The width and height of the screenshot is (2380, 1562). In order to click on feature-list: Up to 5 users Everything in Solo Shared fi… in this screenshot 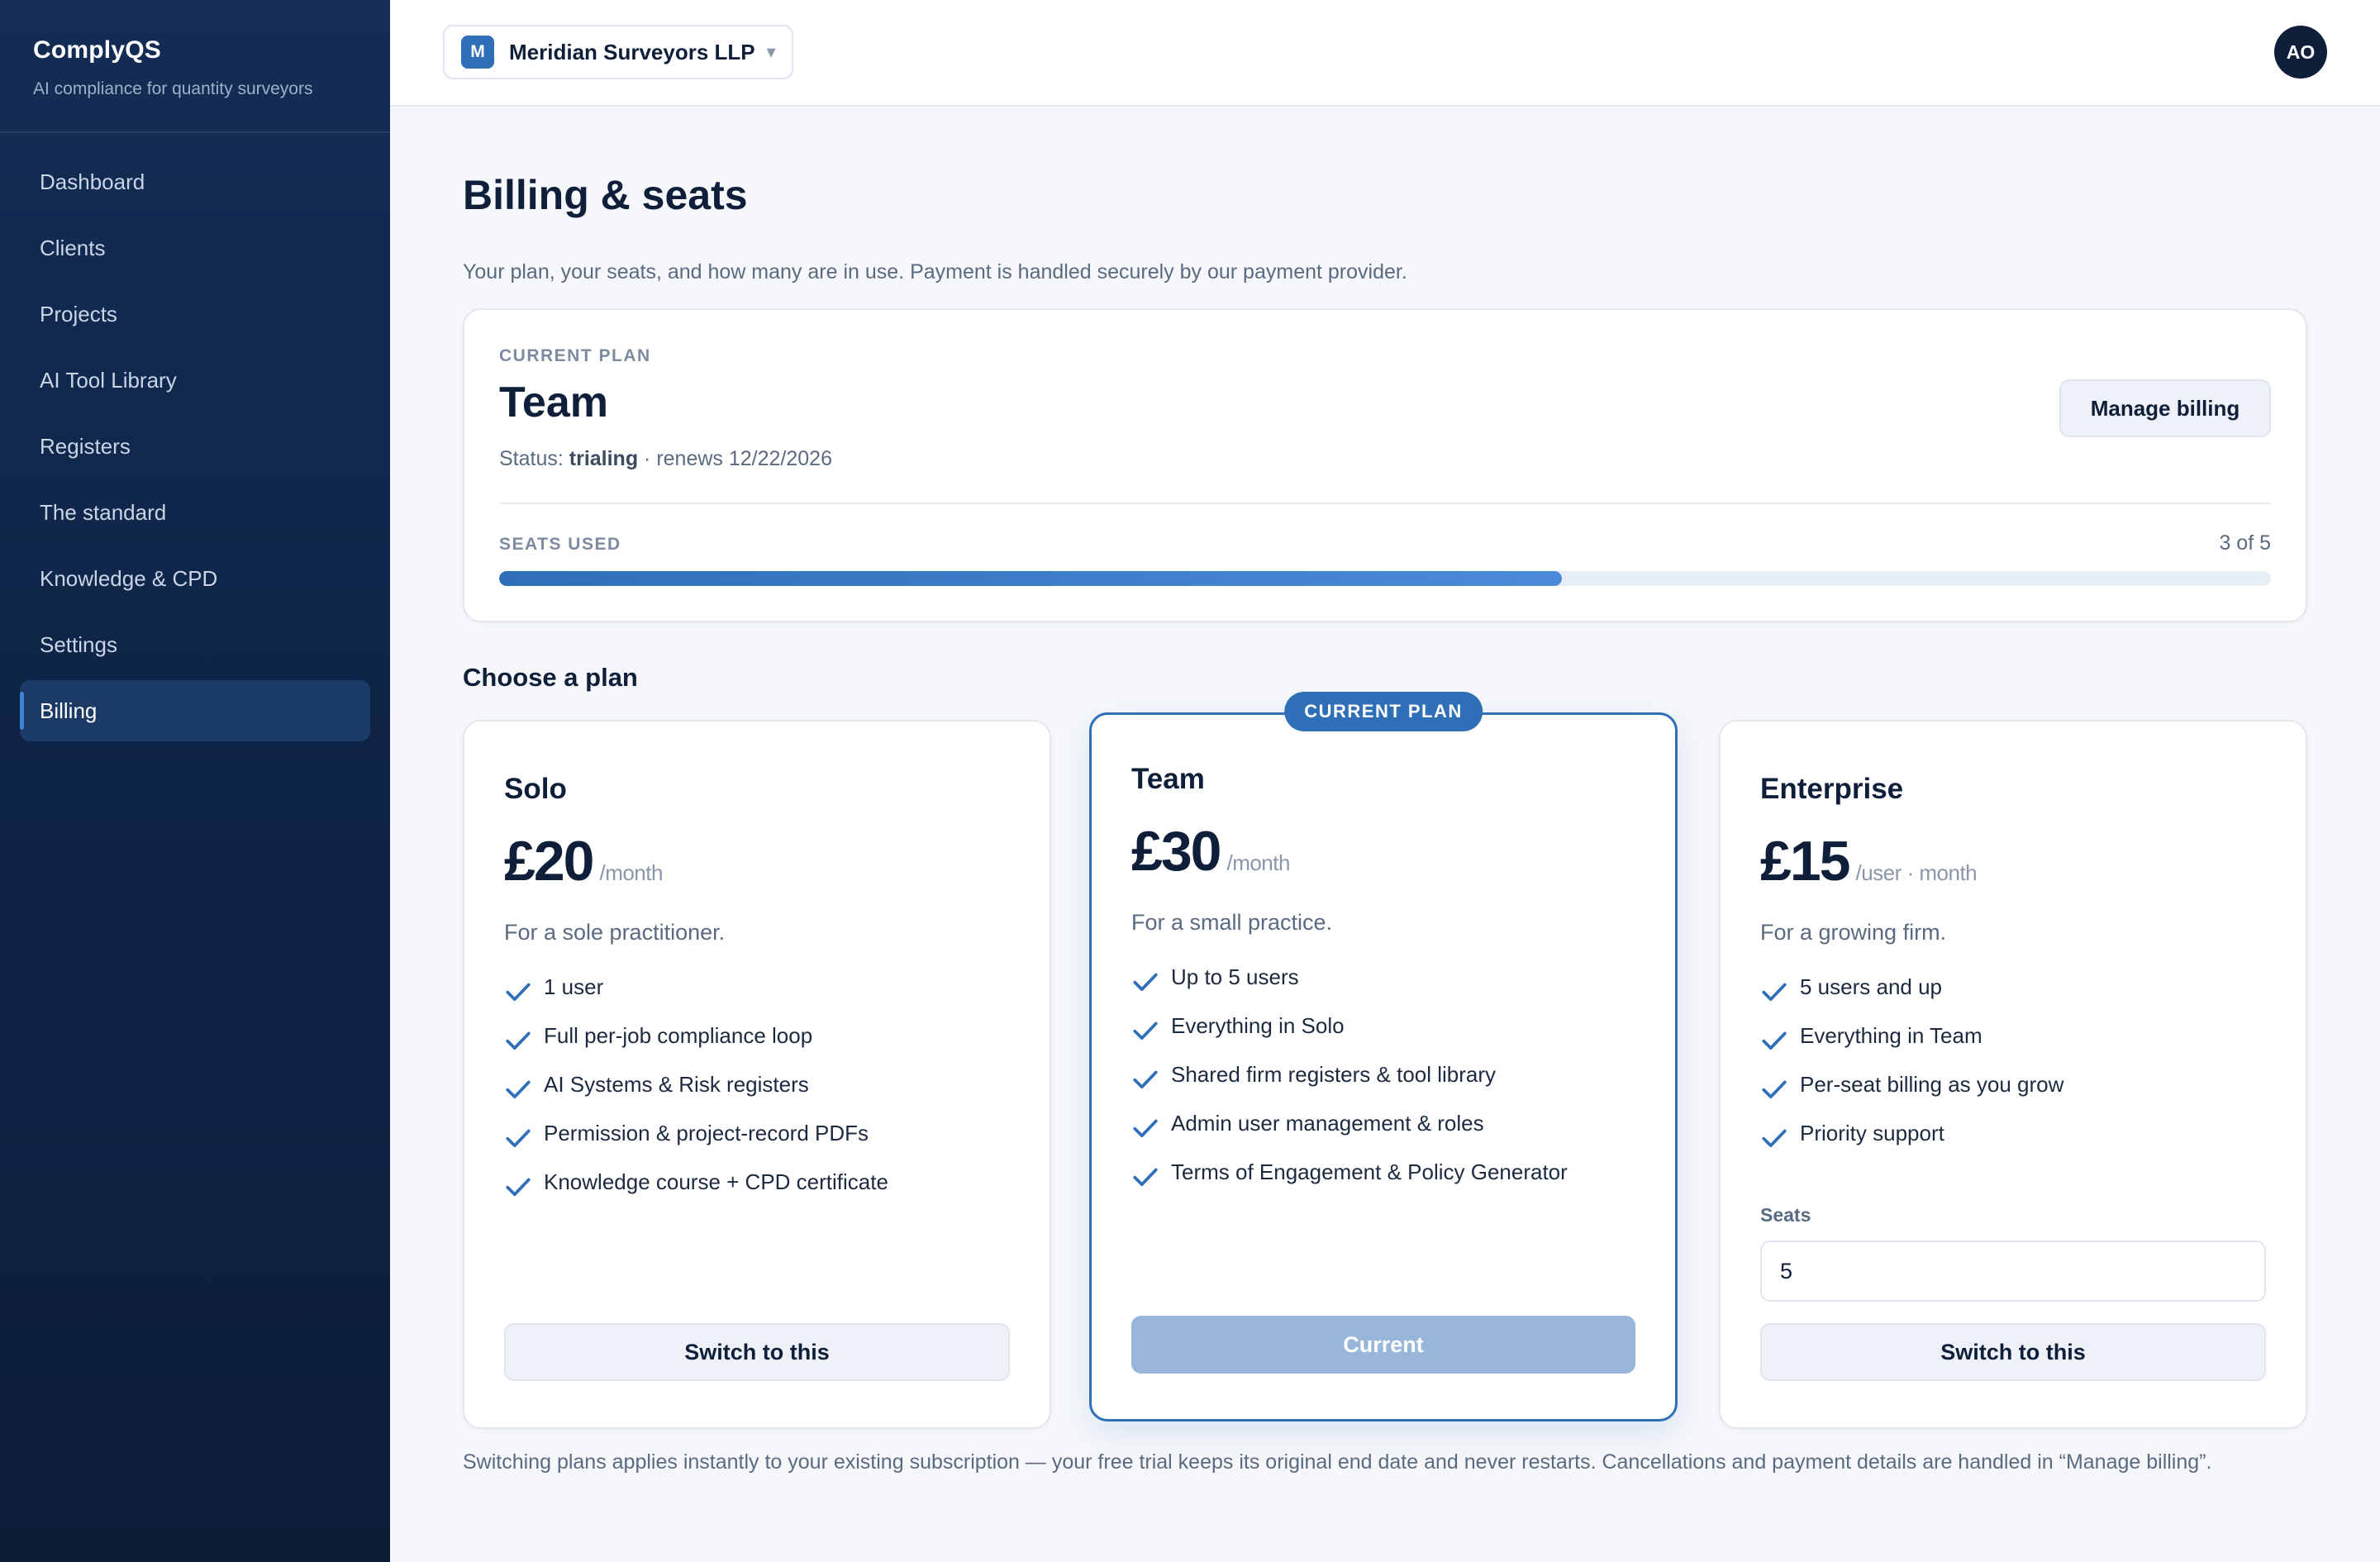, I will do `click(1349, 1086)`.